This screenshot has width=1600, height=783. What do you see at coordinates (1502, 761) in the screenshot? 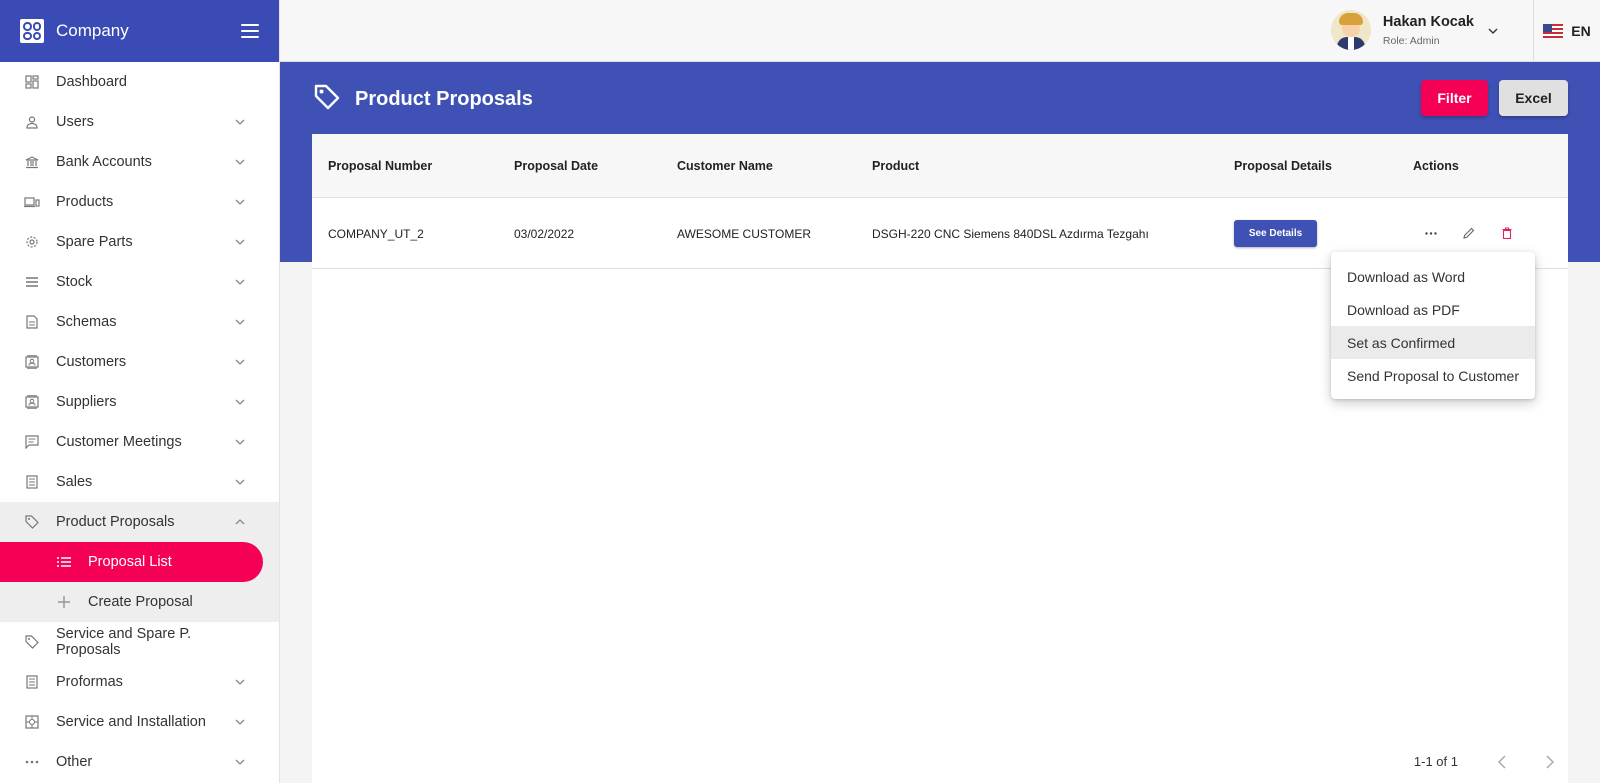
I see `previous-page-icon` at bounding box center [1502, 761].